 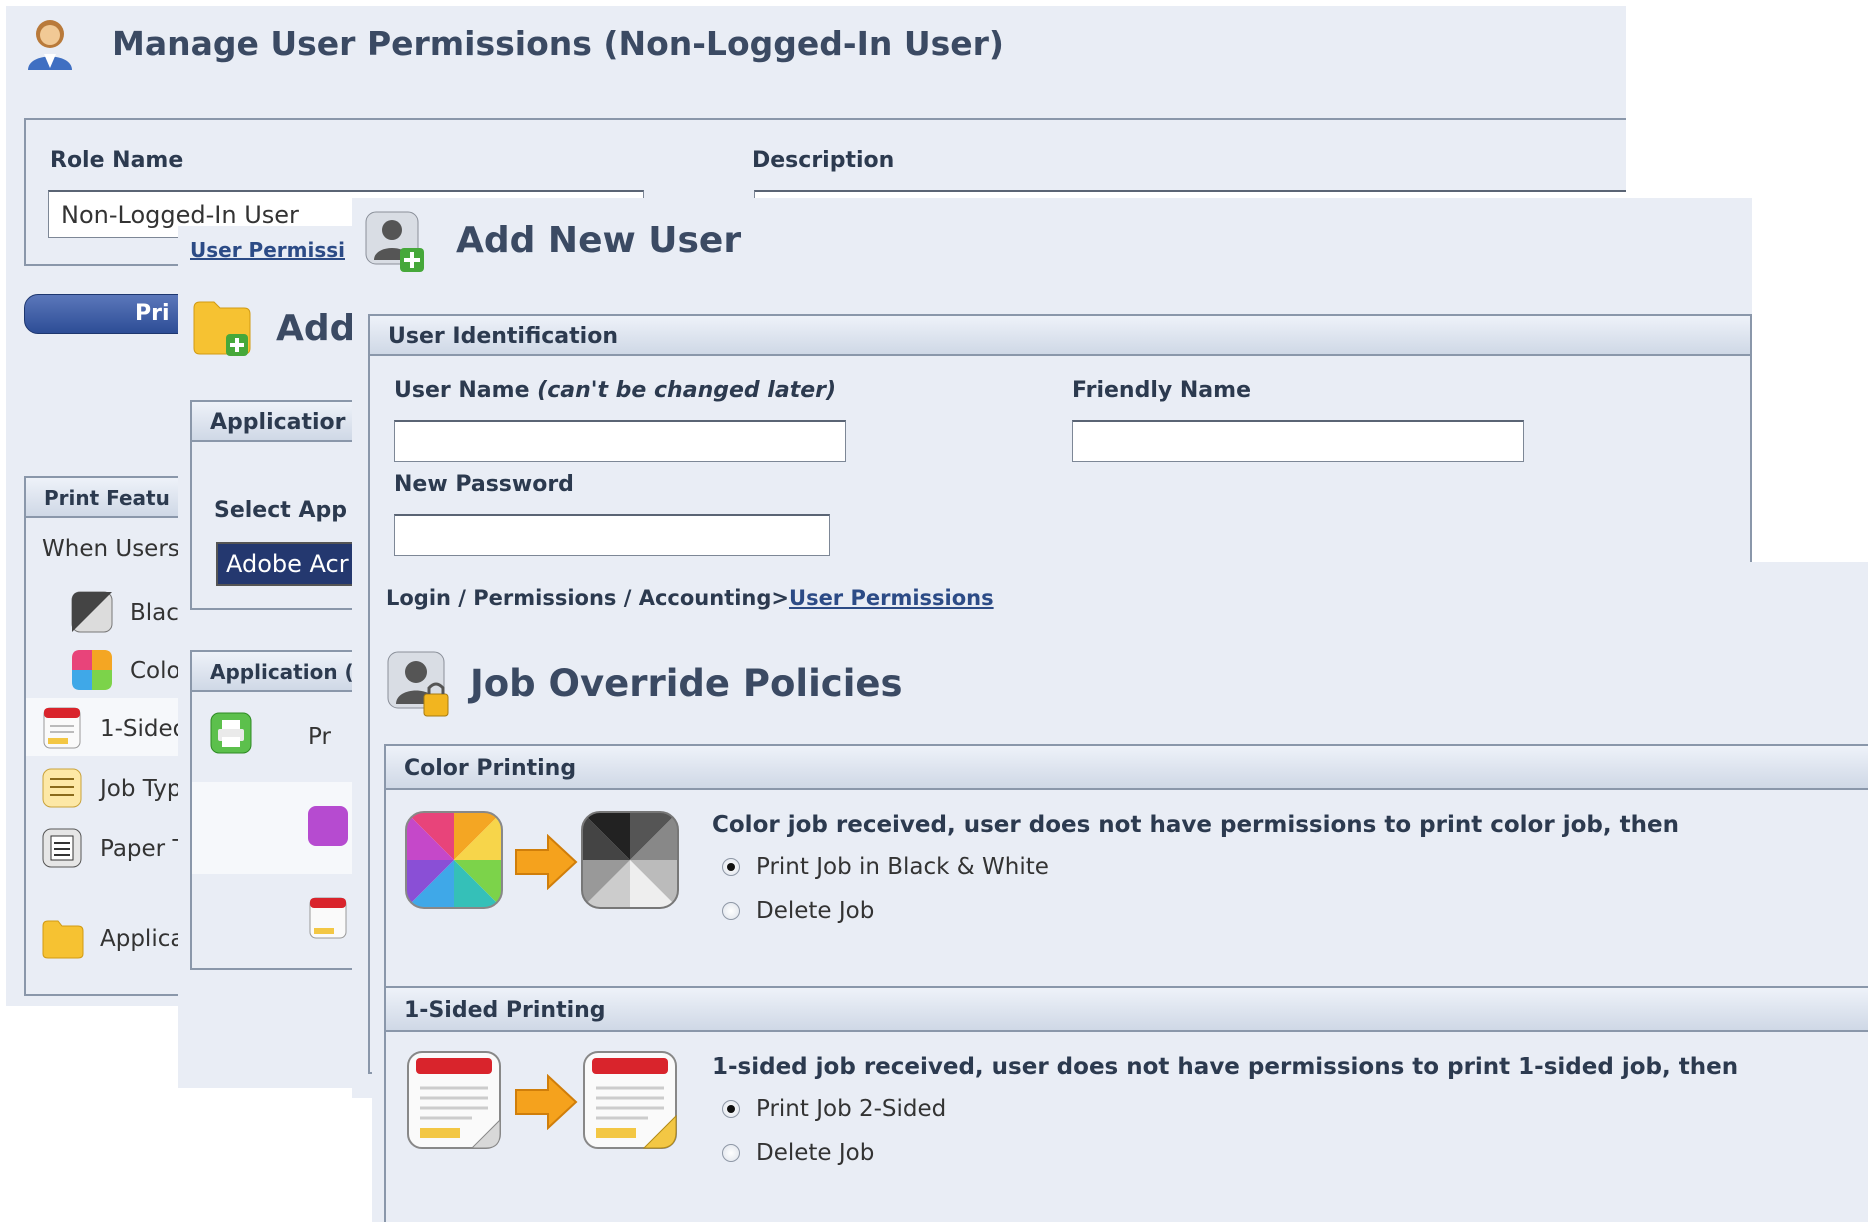 What do you see at coordinates (111, 549) in the screenshot?
I see `when-users-text: When Users` at bounding box center [111, 549].